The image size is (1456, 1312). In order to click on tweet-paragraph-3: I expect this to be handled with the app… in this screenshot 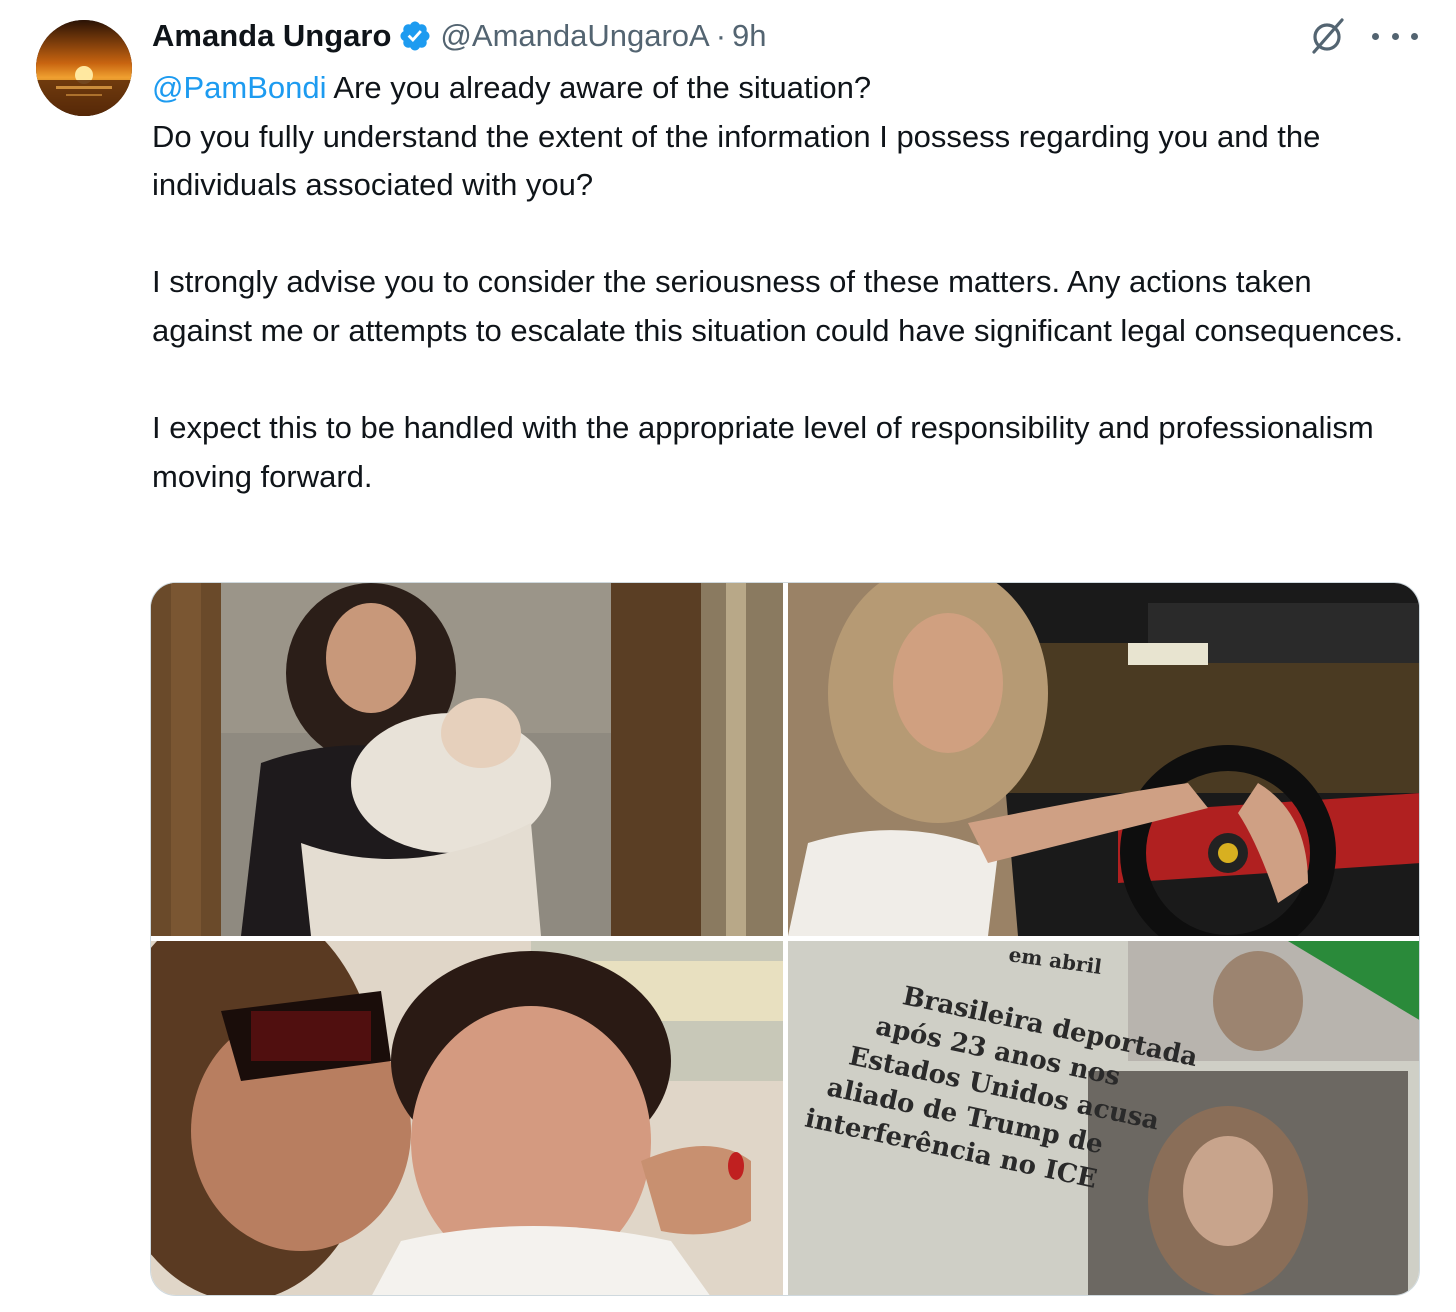, I will do `click(763, 452)`.